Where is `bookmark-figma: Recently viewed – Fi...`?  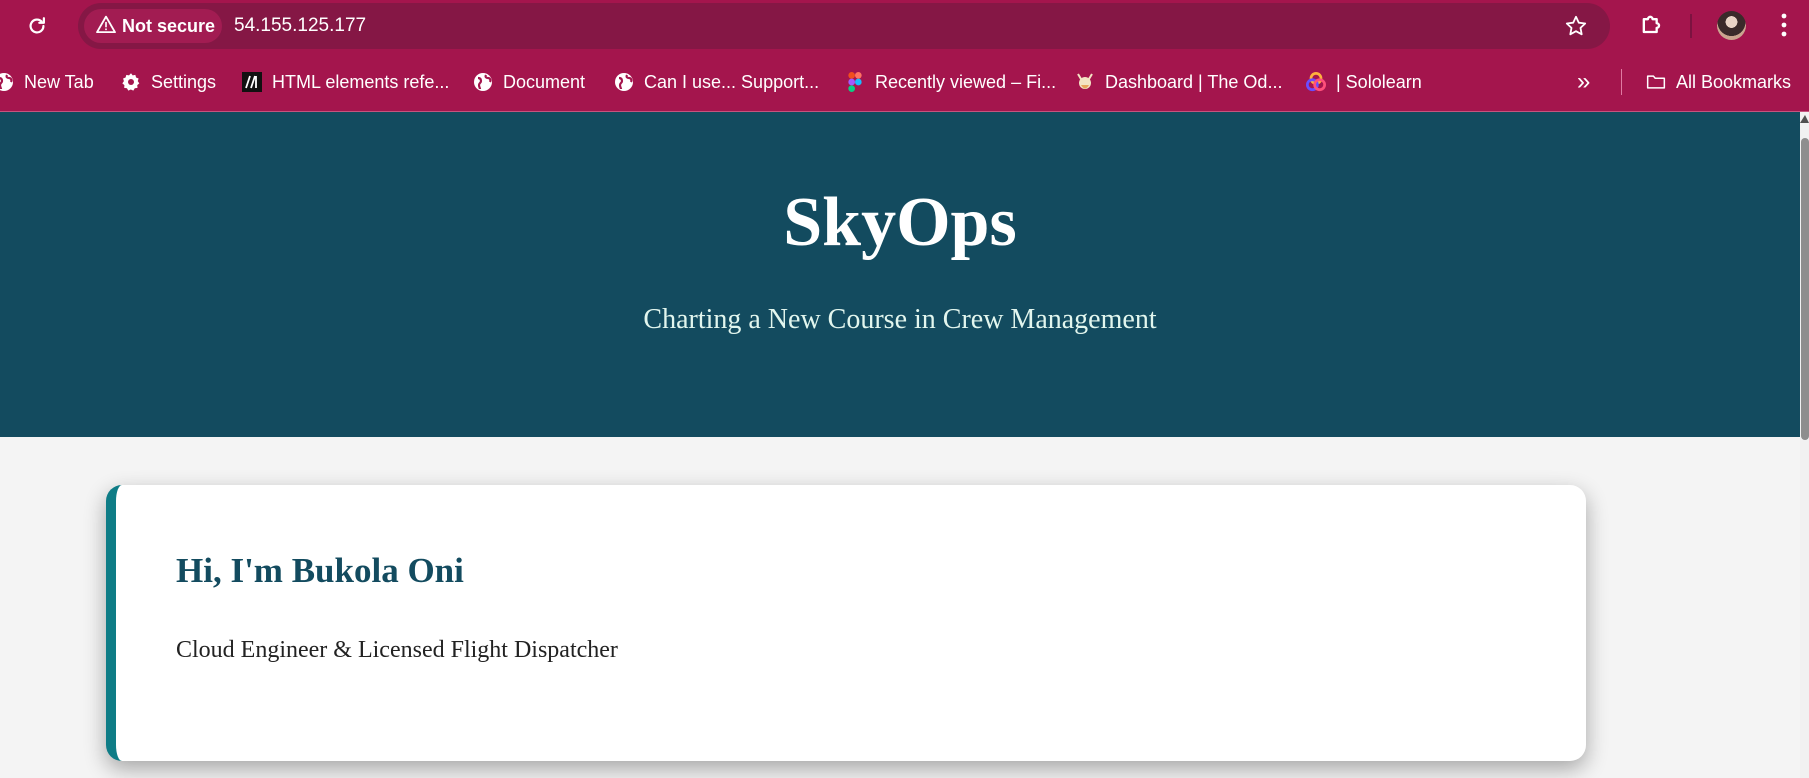 bookmark-figma: Recently viewed – Fi... is located at coordinates (950, 82).